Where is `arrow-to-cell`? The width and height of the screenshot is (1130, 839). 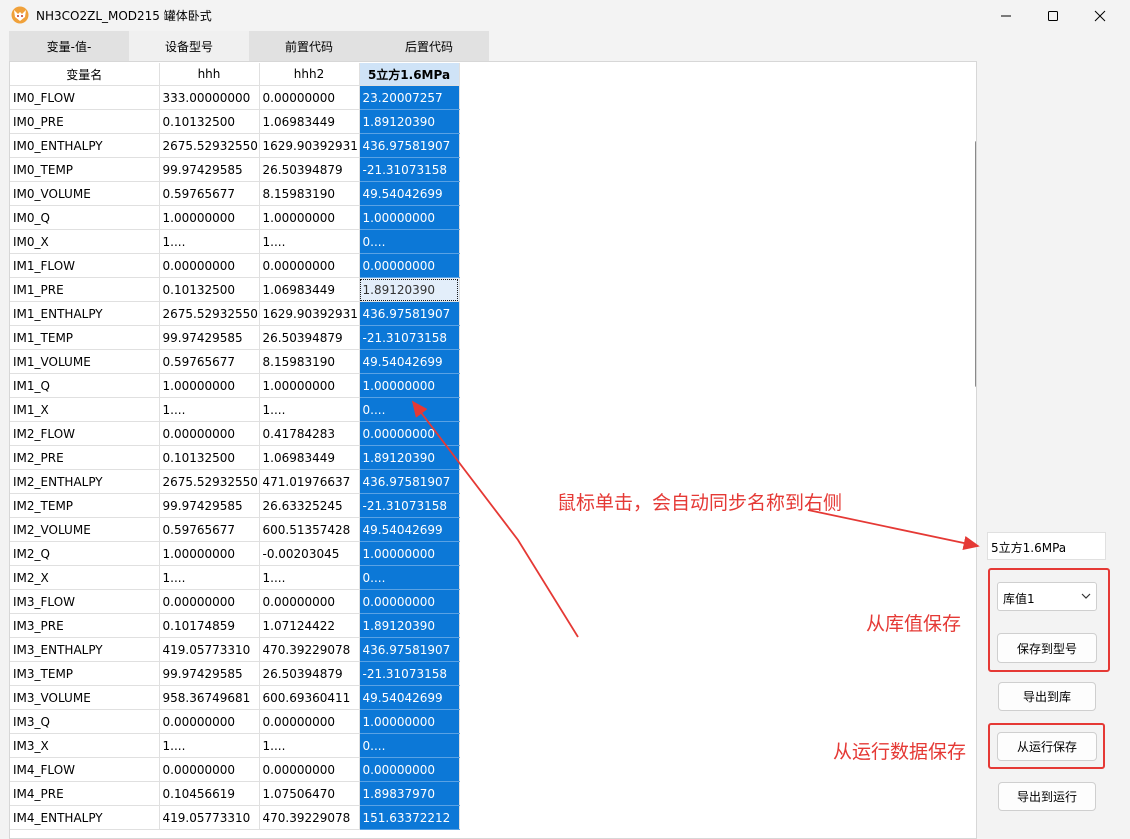
arrow-to-cell is located at coordinates (495, 519).